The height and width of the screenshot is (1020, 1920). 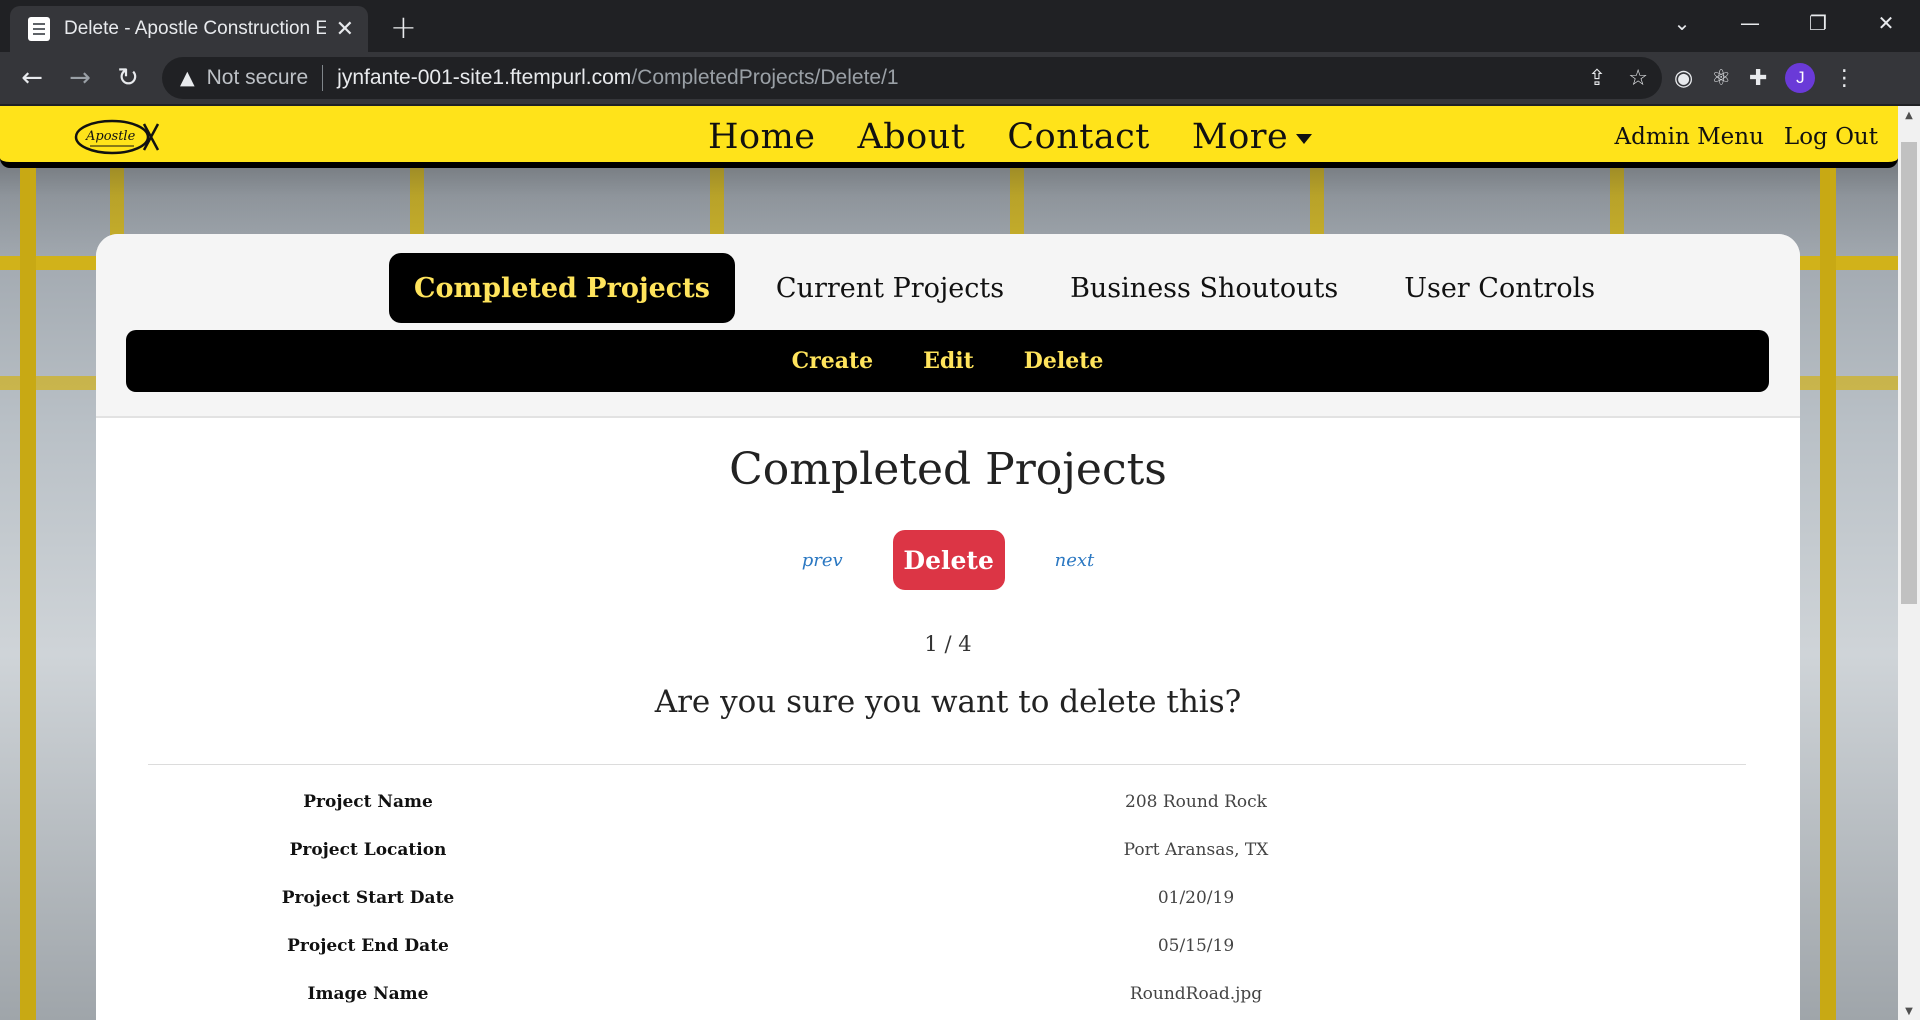 What do you see at coordinates (80, 78) in the screenshot?
I see `forward-arrow-icon: →` at bounding box center [80, 78].